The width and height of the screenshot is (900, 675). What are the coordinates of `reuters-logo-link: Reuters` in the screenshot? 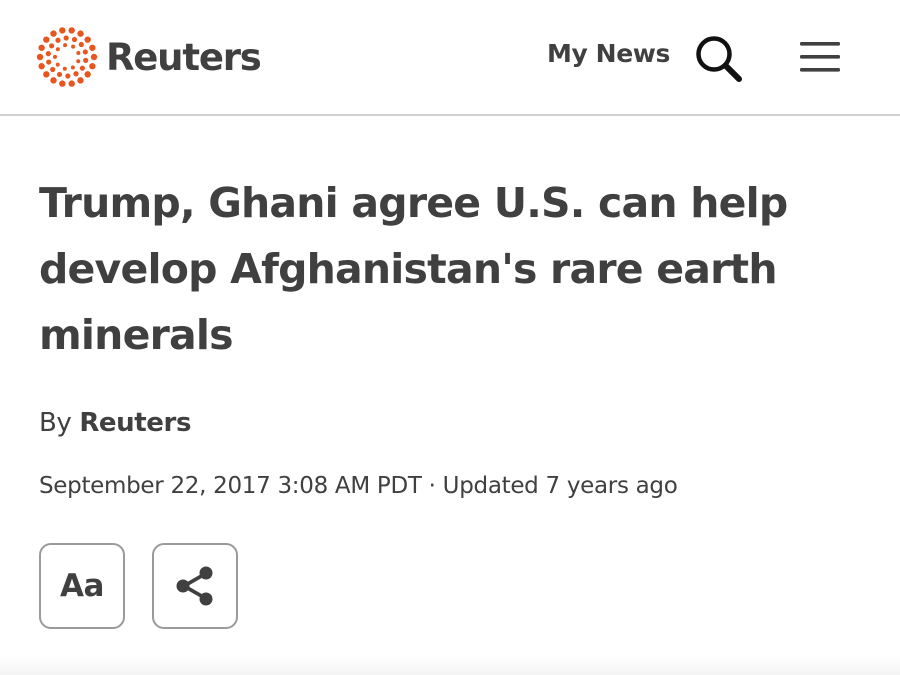 It's located at (149, 57).